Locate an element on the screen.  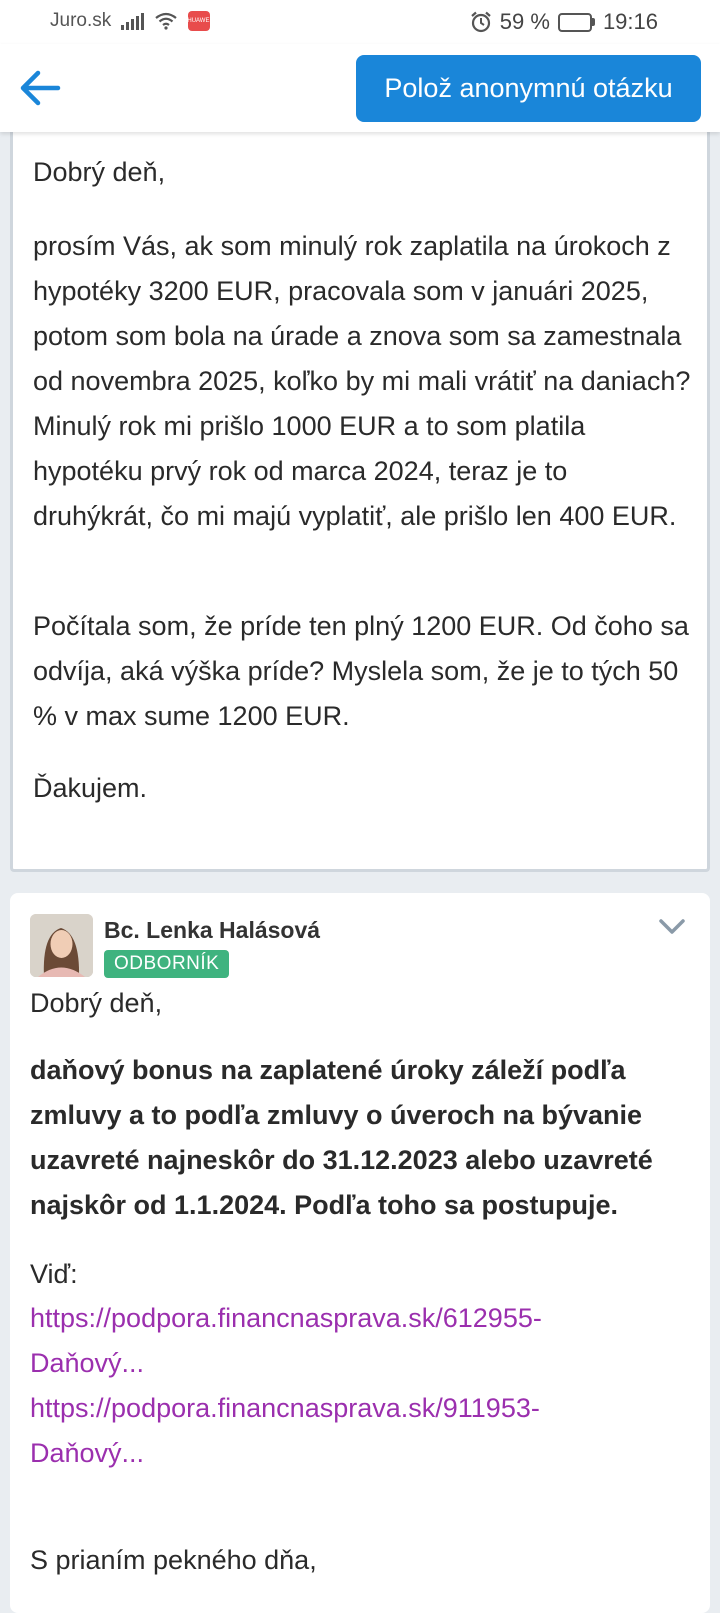
status-right: 59 % 19:16 is located at coordinates (564, 22).